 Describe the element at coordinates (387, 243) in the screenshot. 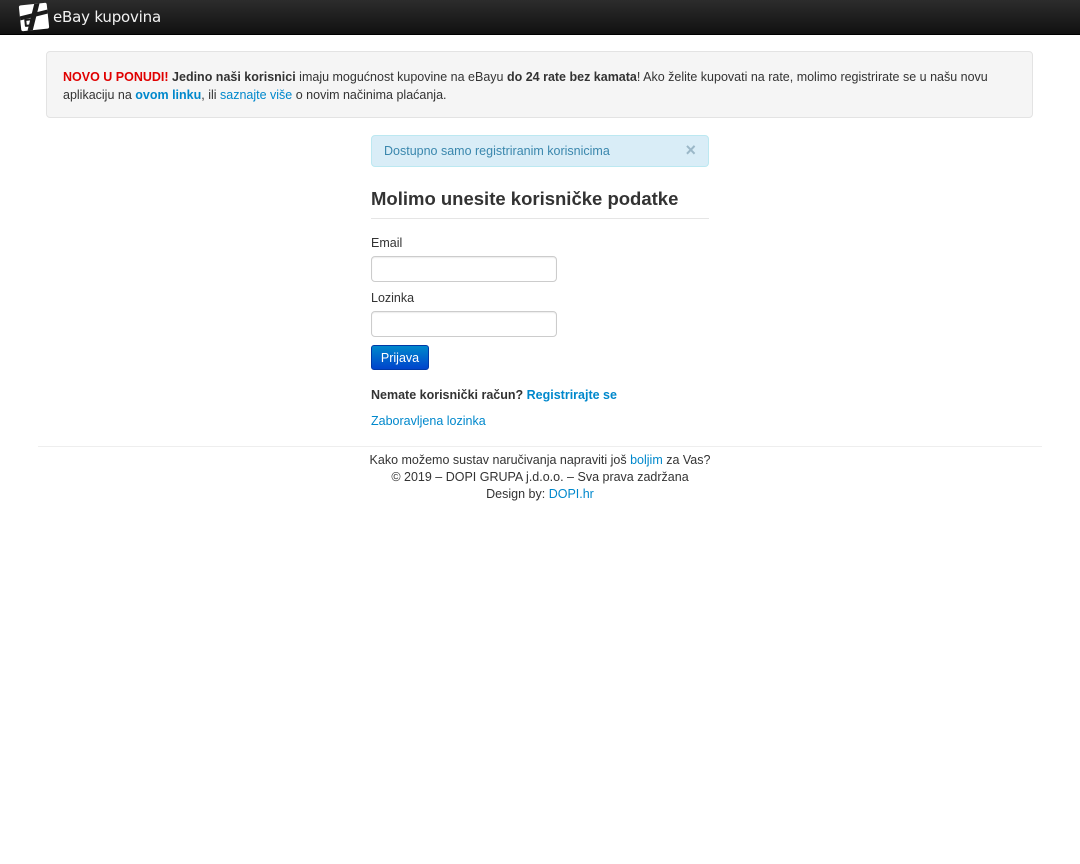

I see `email-label: Email` at that location.